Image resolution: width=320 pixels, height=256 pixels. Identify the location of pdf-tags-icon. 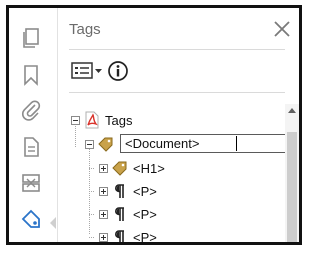
(92, 120).